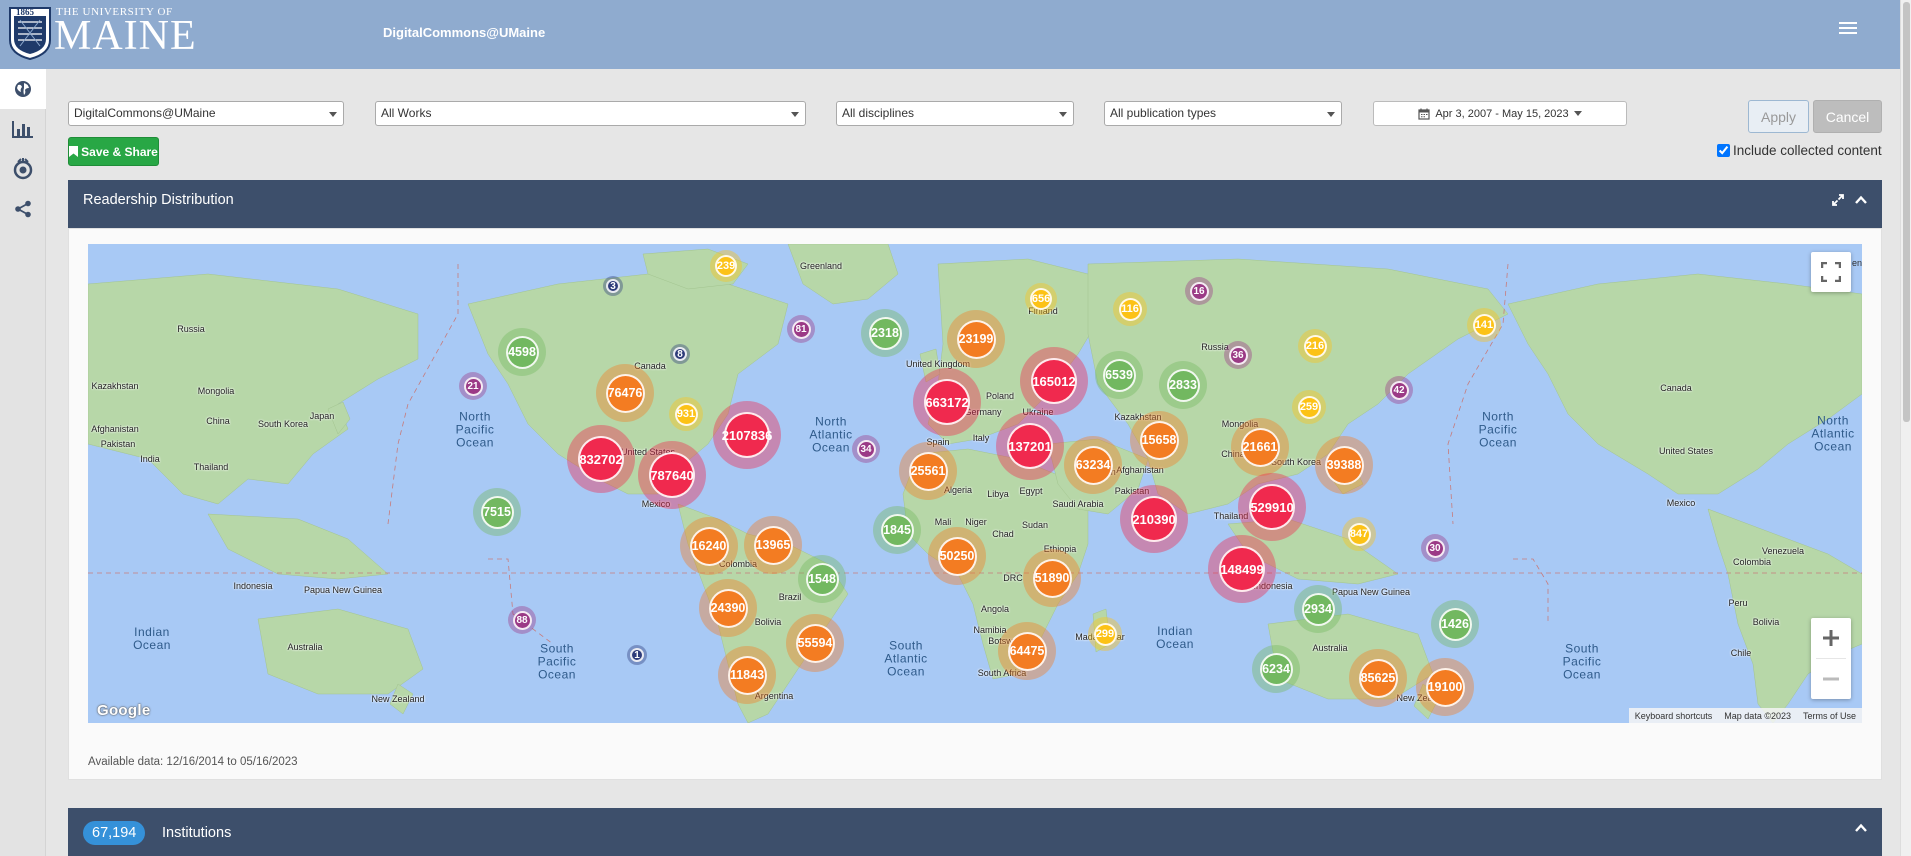  Describe the element at coordinates (975, 832) in the screenshot. I see `institutions-panel-header: 67,194 Institutions` at that location.